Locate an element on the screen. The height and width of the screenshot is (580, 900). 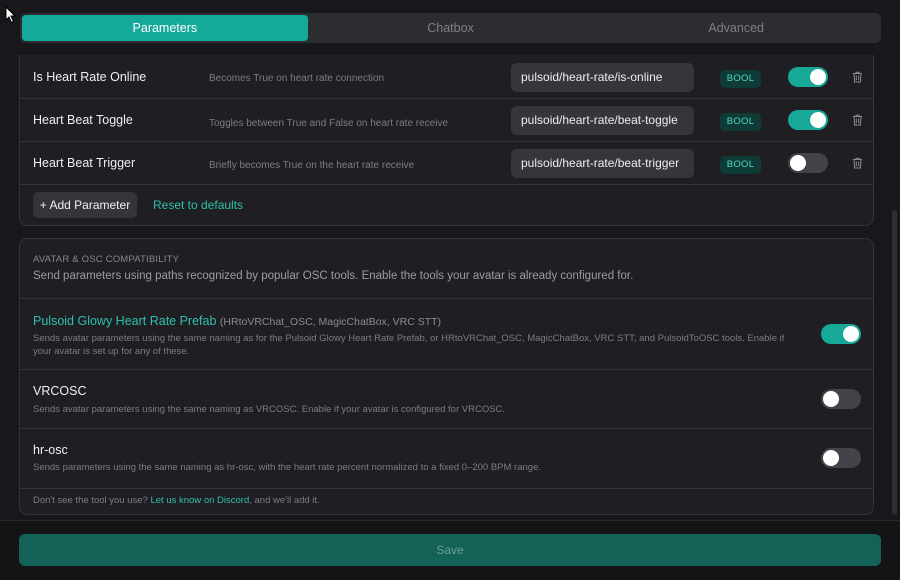
compat-item-name: hr-osc is located at coordinates (50, 450).